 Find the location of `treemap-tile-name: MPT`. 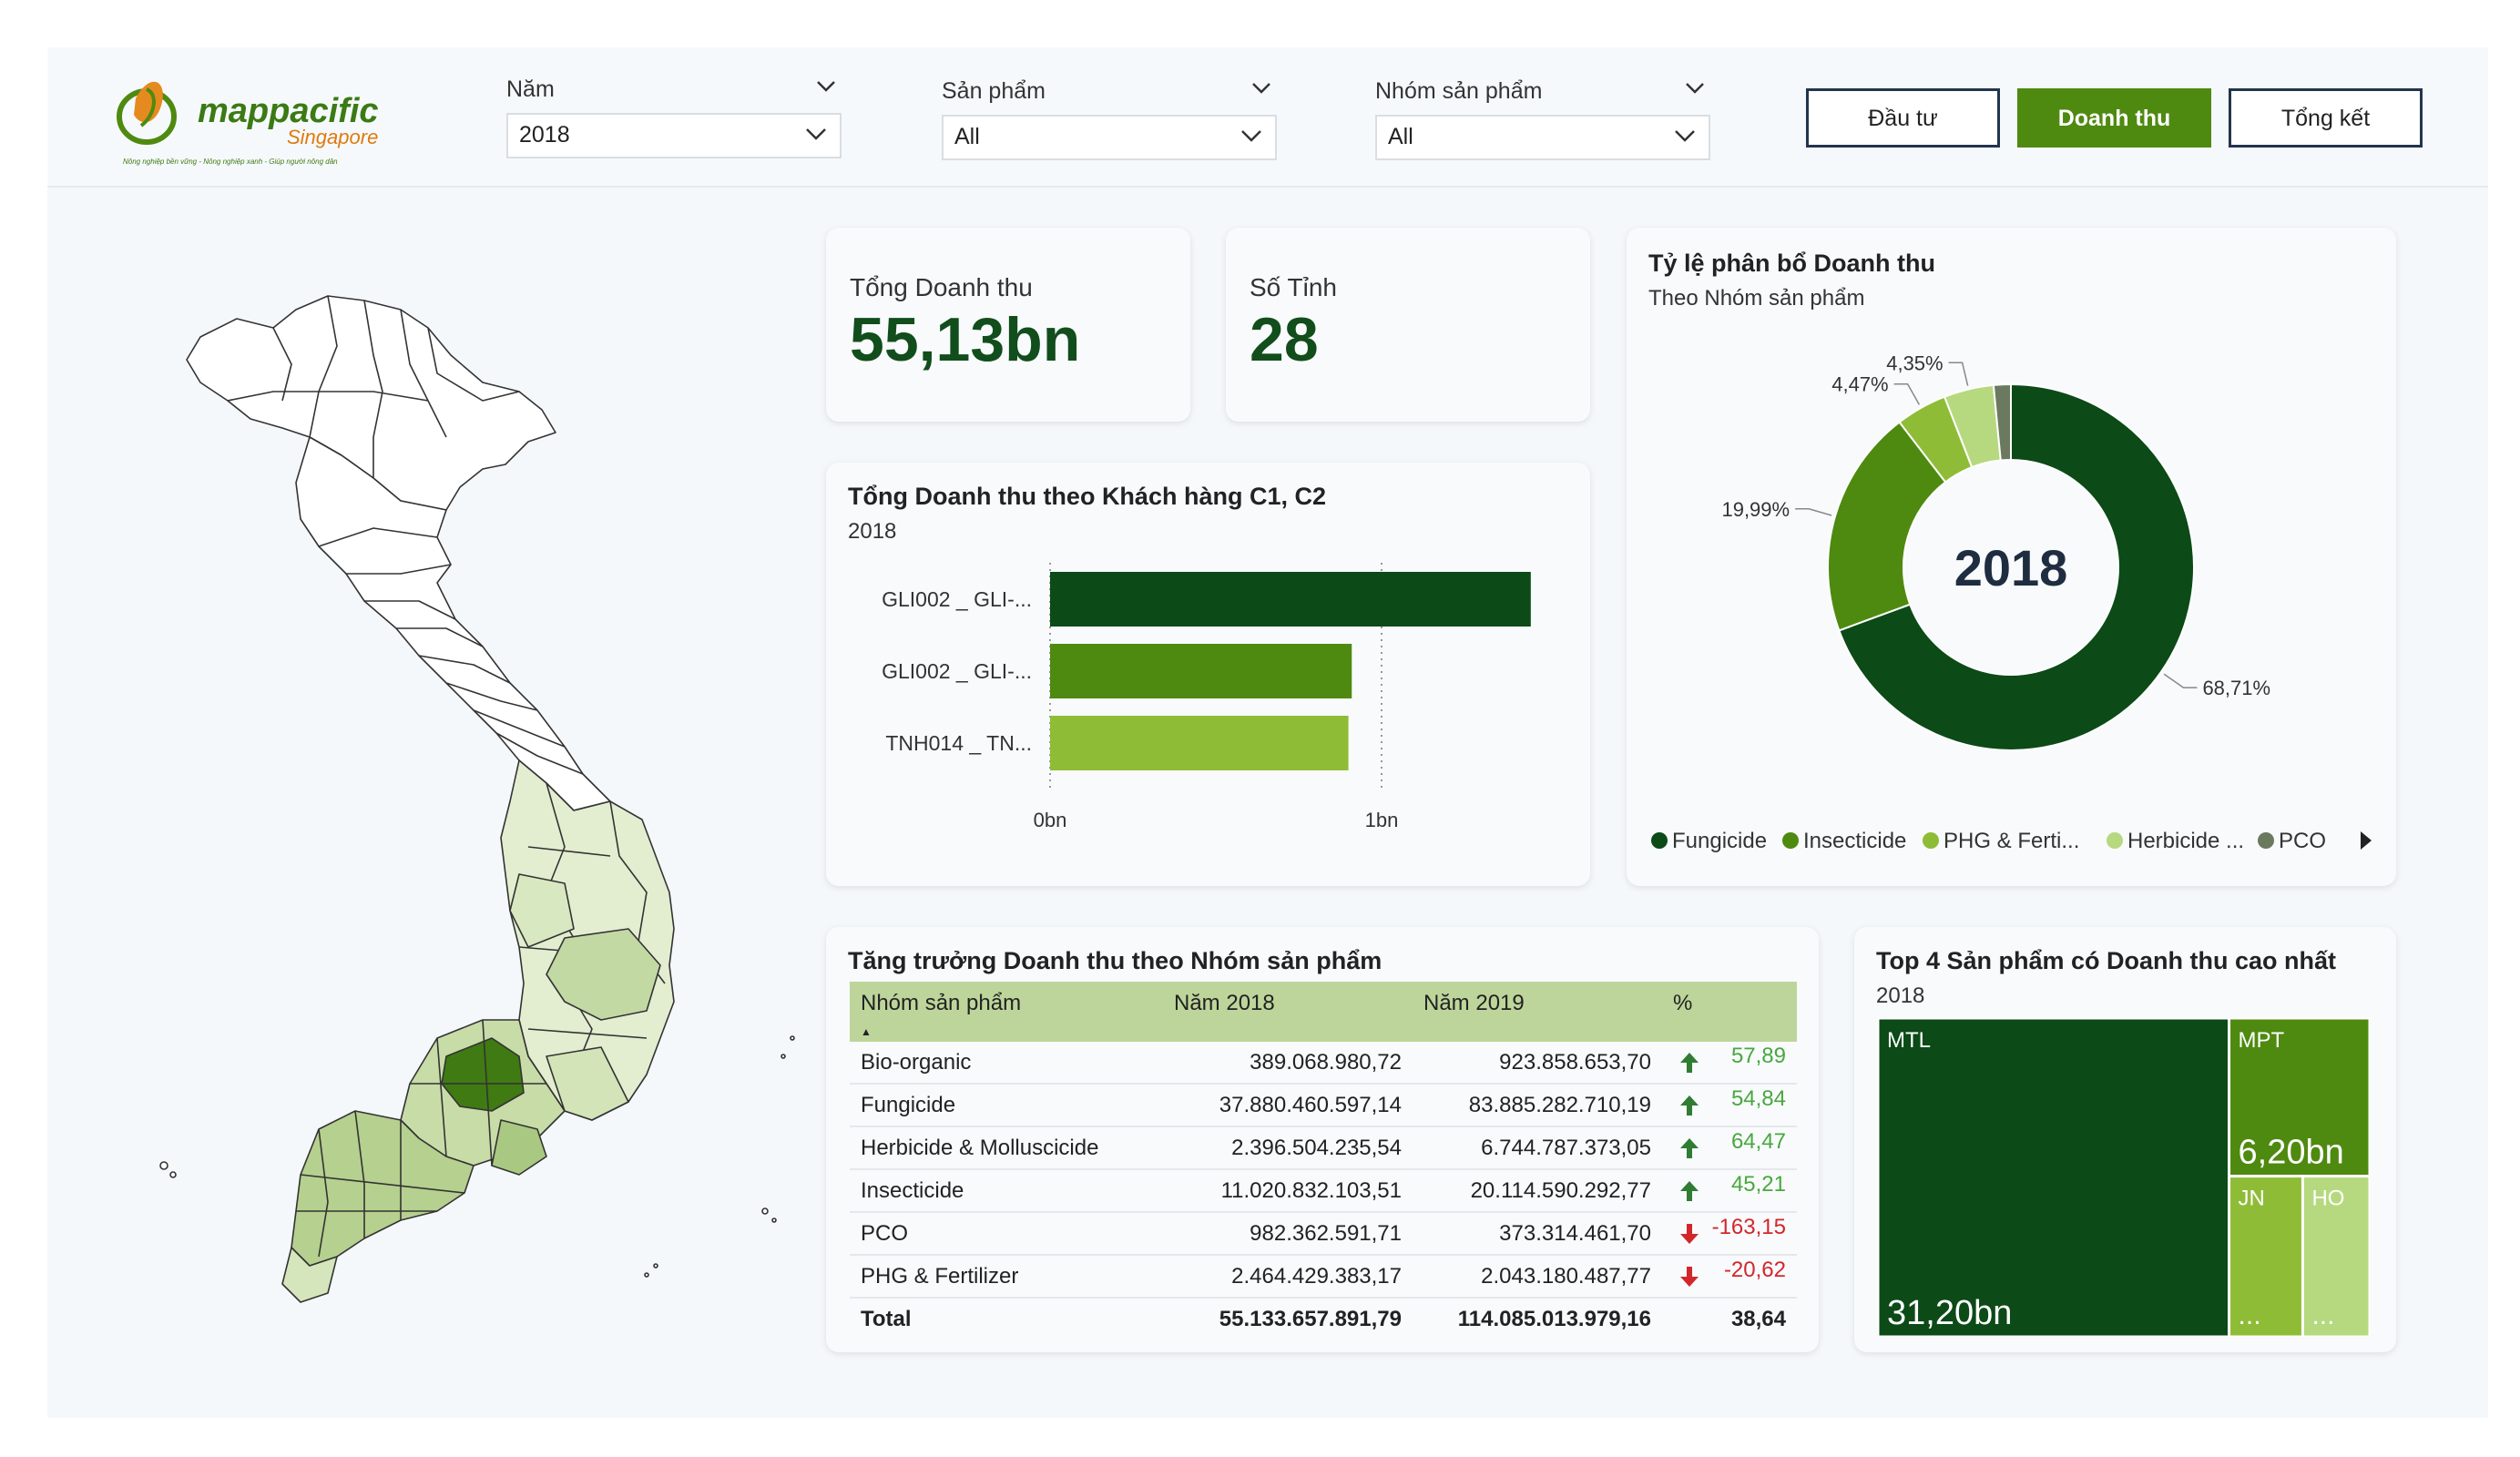

treemap-tile-name: MPT is located at coordinates (2262, 1041).